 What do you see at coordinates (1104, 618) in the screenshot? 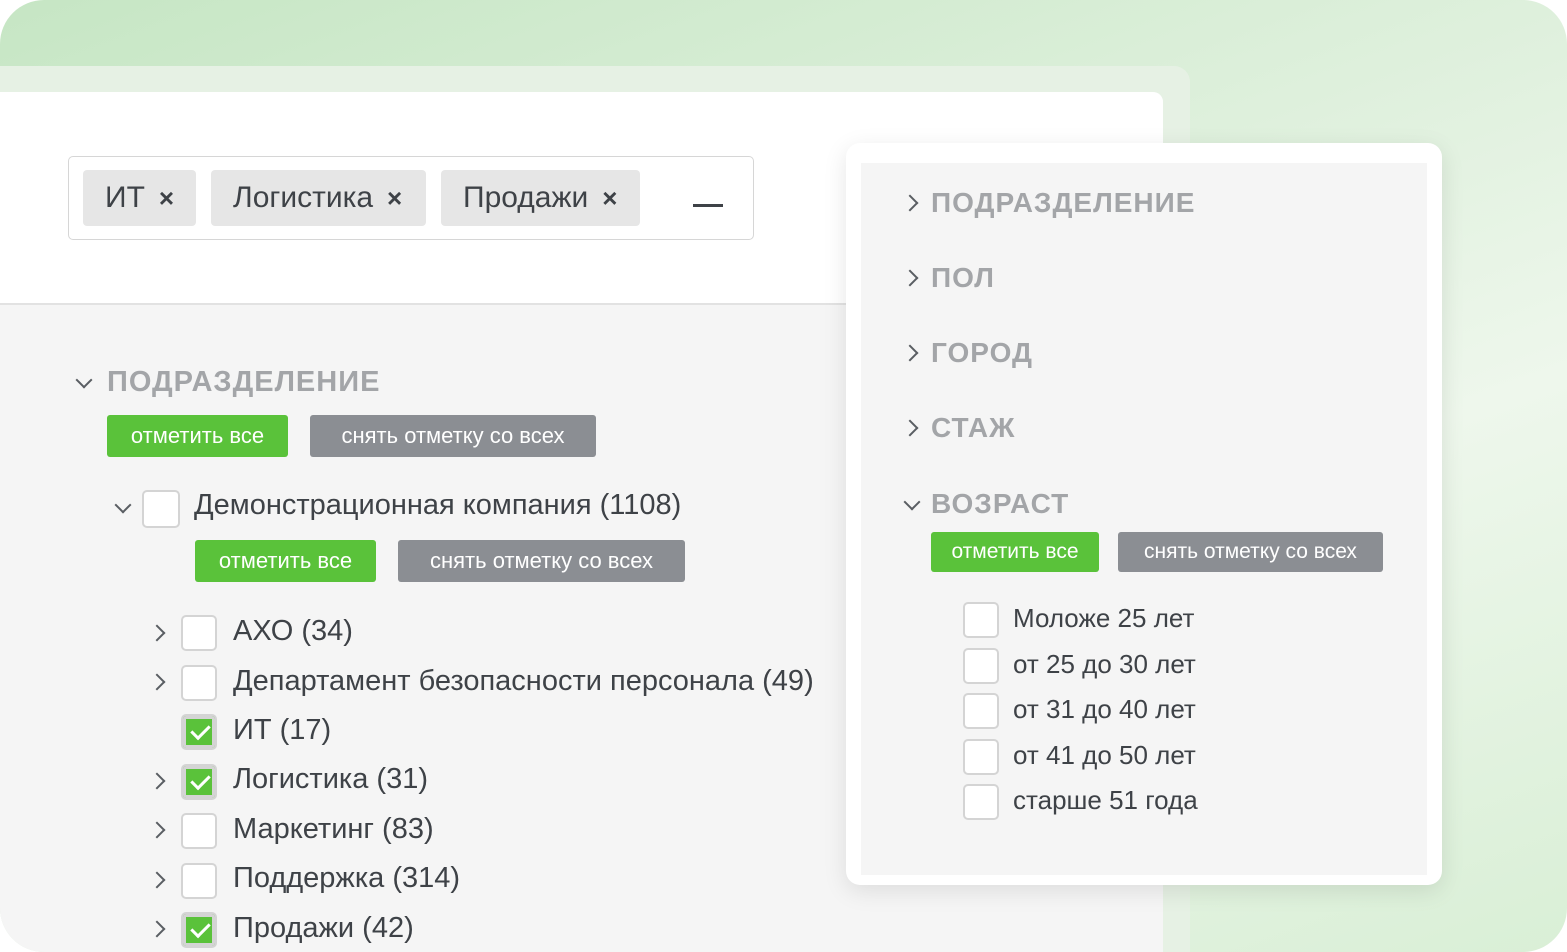
I see `age-option-label: Моложе 25 лет` at bounding box center [1104, 618].